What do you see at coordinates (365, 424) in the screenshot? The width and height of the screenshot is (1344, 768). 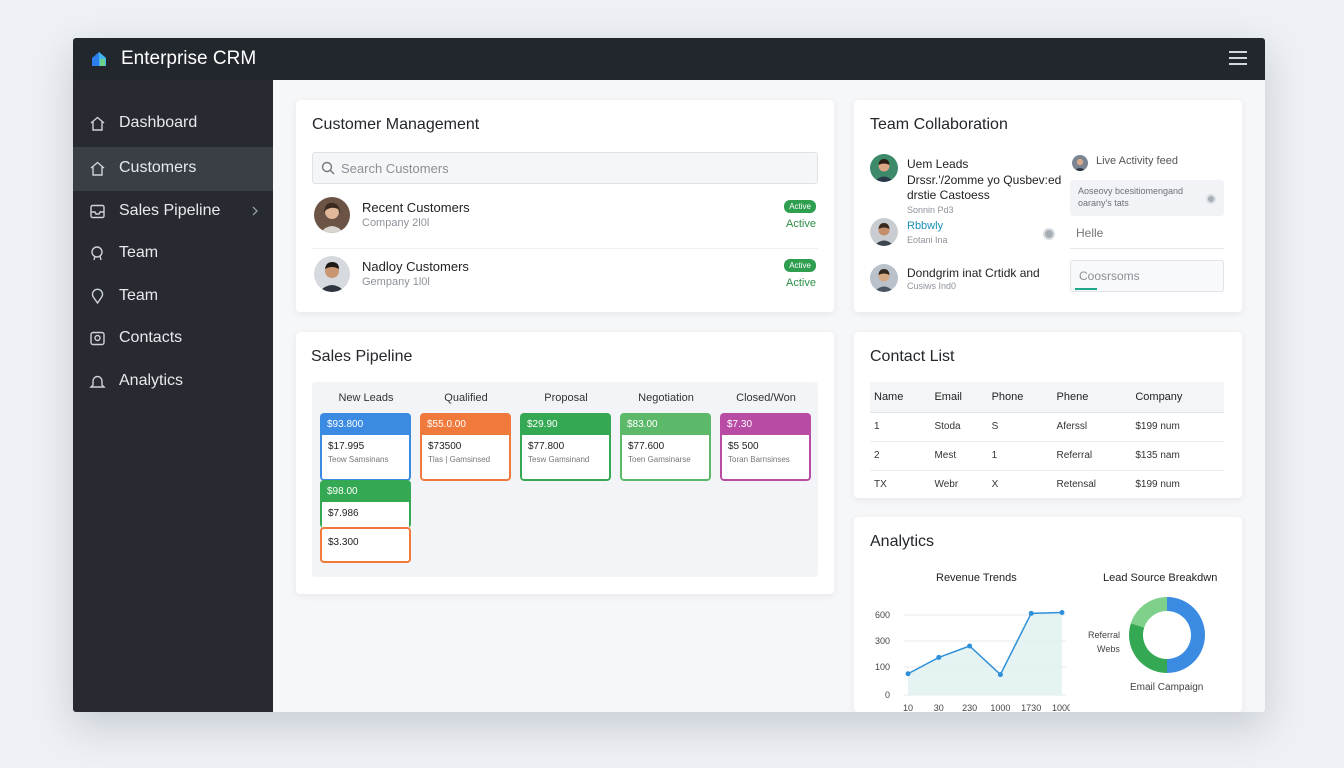 I see `deal-amount: $93.800` at bounding box center [365, 424].